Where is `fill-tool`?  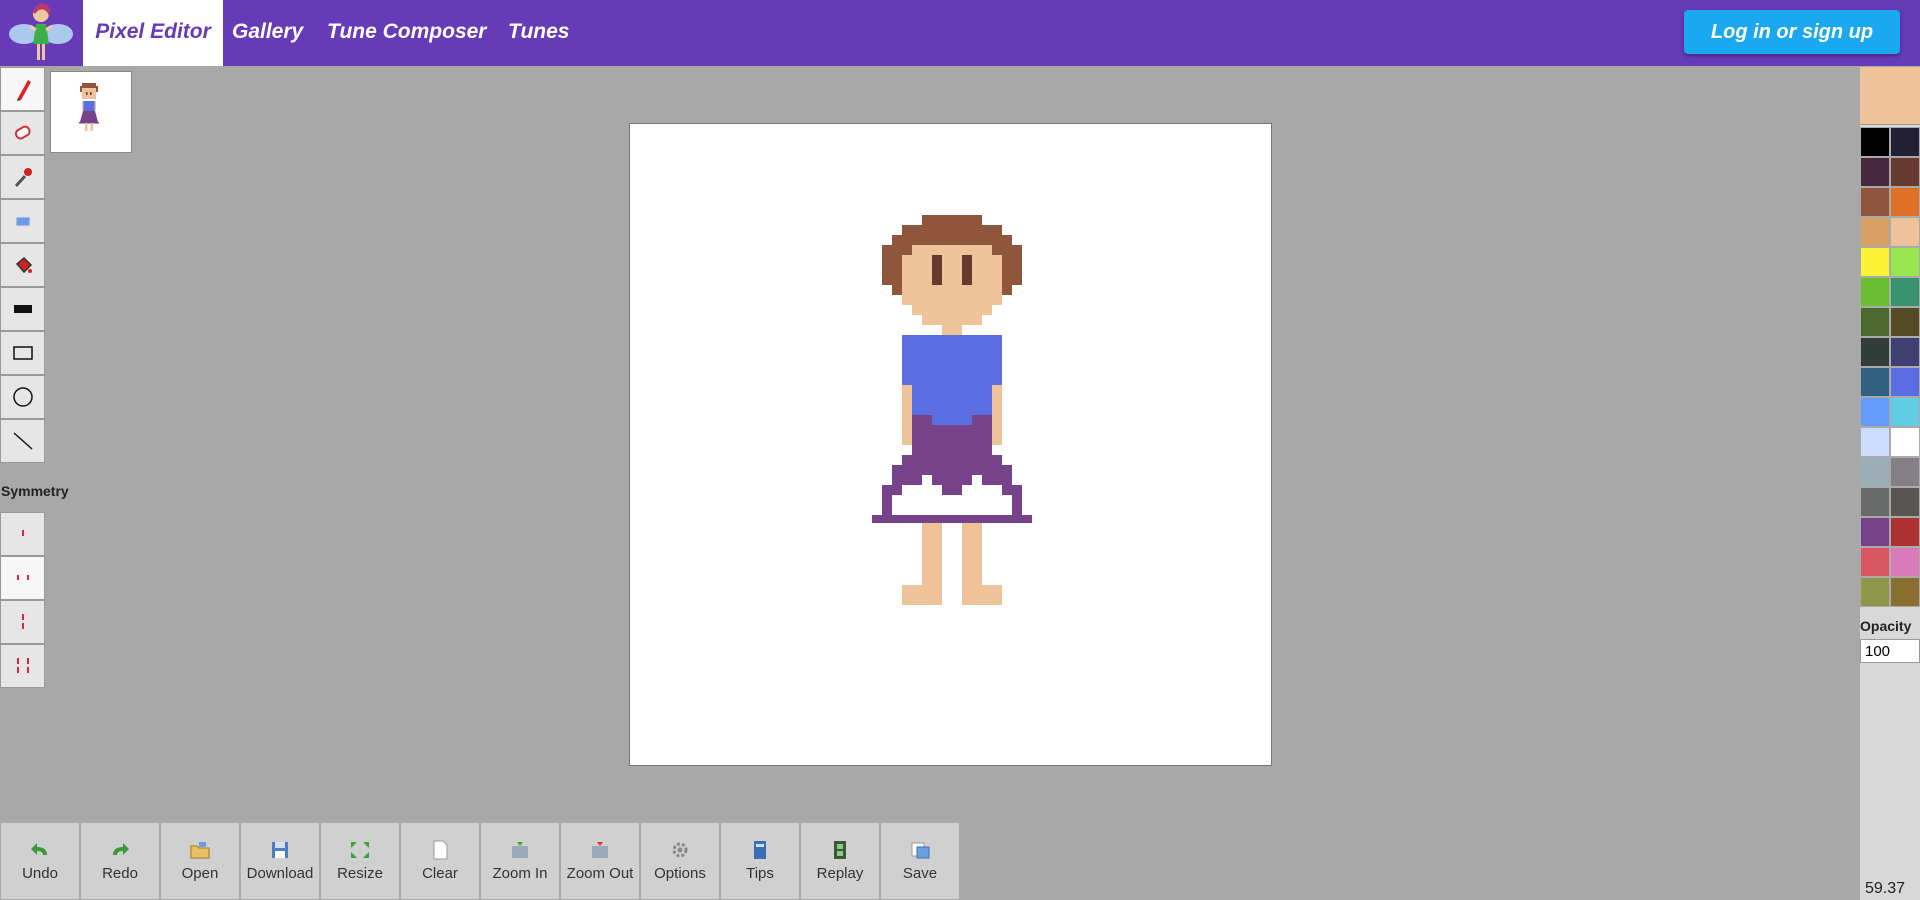 fill-tool is located at coordinates (22, 265).